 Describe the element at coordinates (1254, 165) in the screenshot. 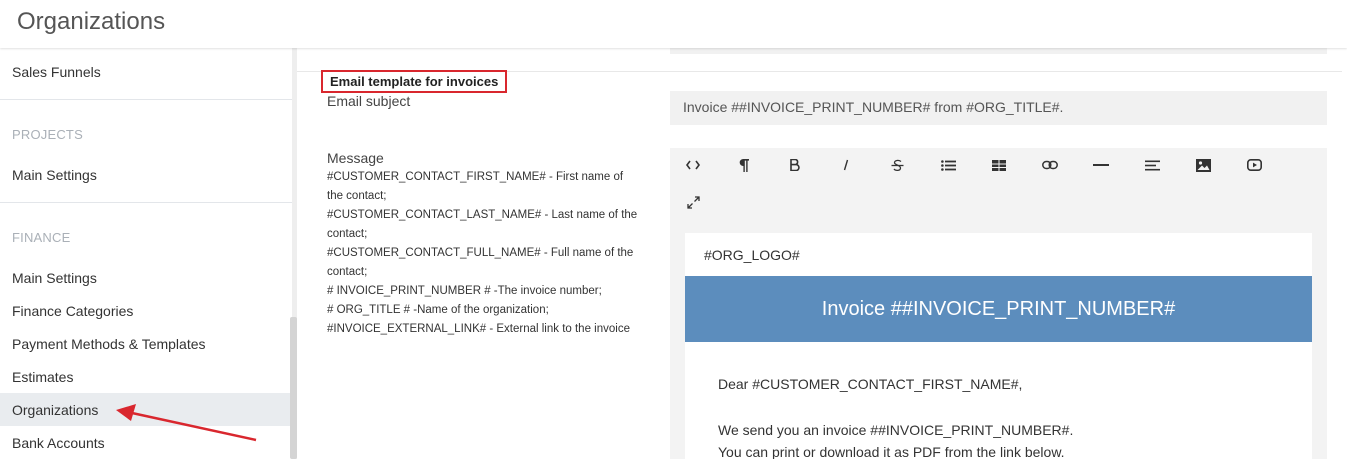

I see `video-icon` at that location.